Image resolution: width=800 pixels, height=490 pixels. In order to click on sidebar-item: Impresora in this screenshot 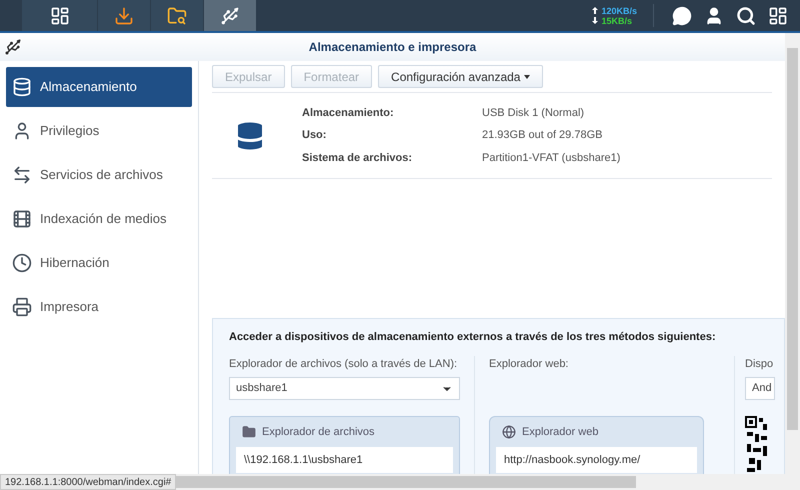, I will do `click(99, 307)`.